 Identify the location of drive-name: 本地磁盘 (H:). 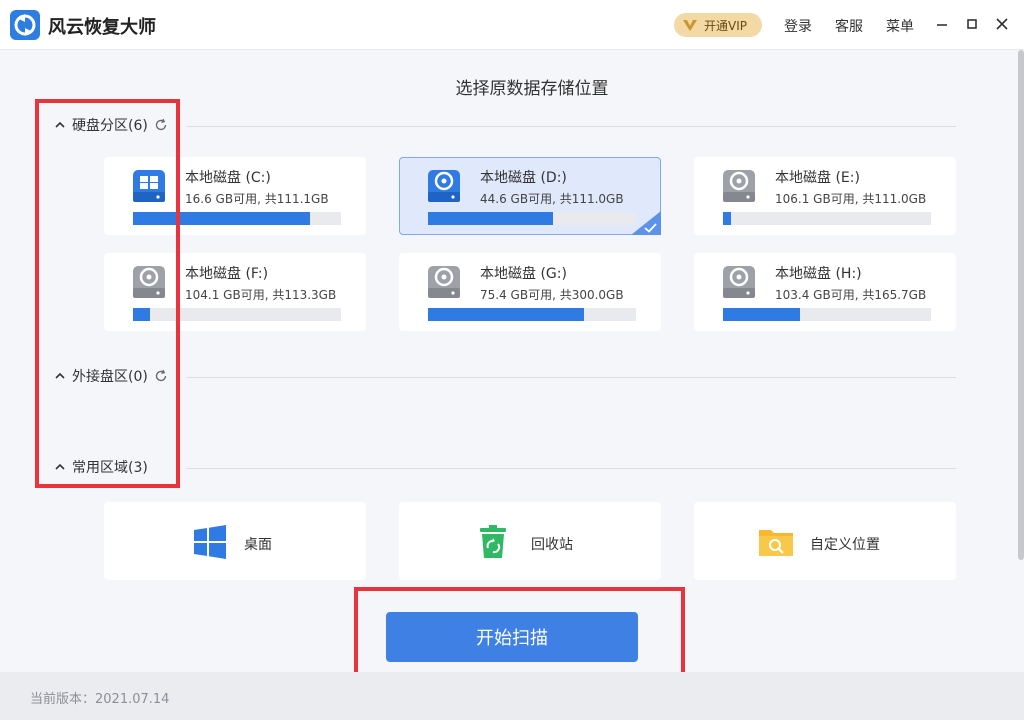
(818, 274).